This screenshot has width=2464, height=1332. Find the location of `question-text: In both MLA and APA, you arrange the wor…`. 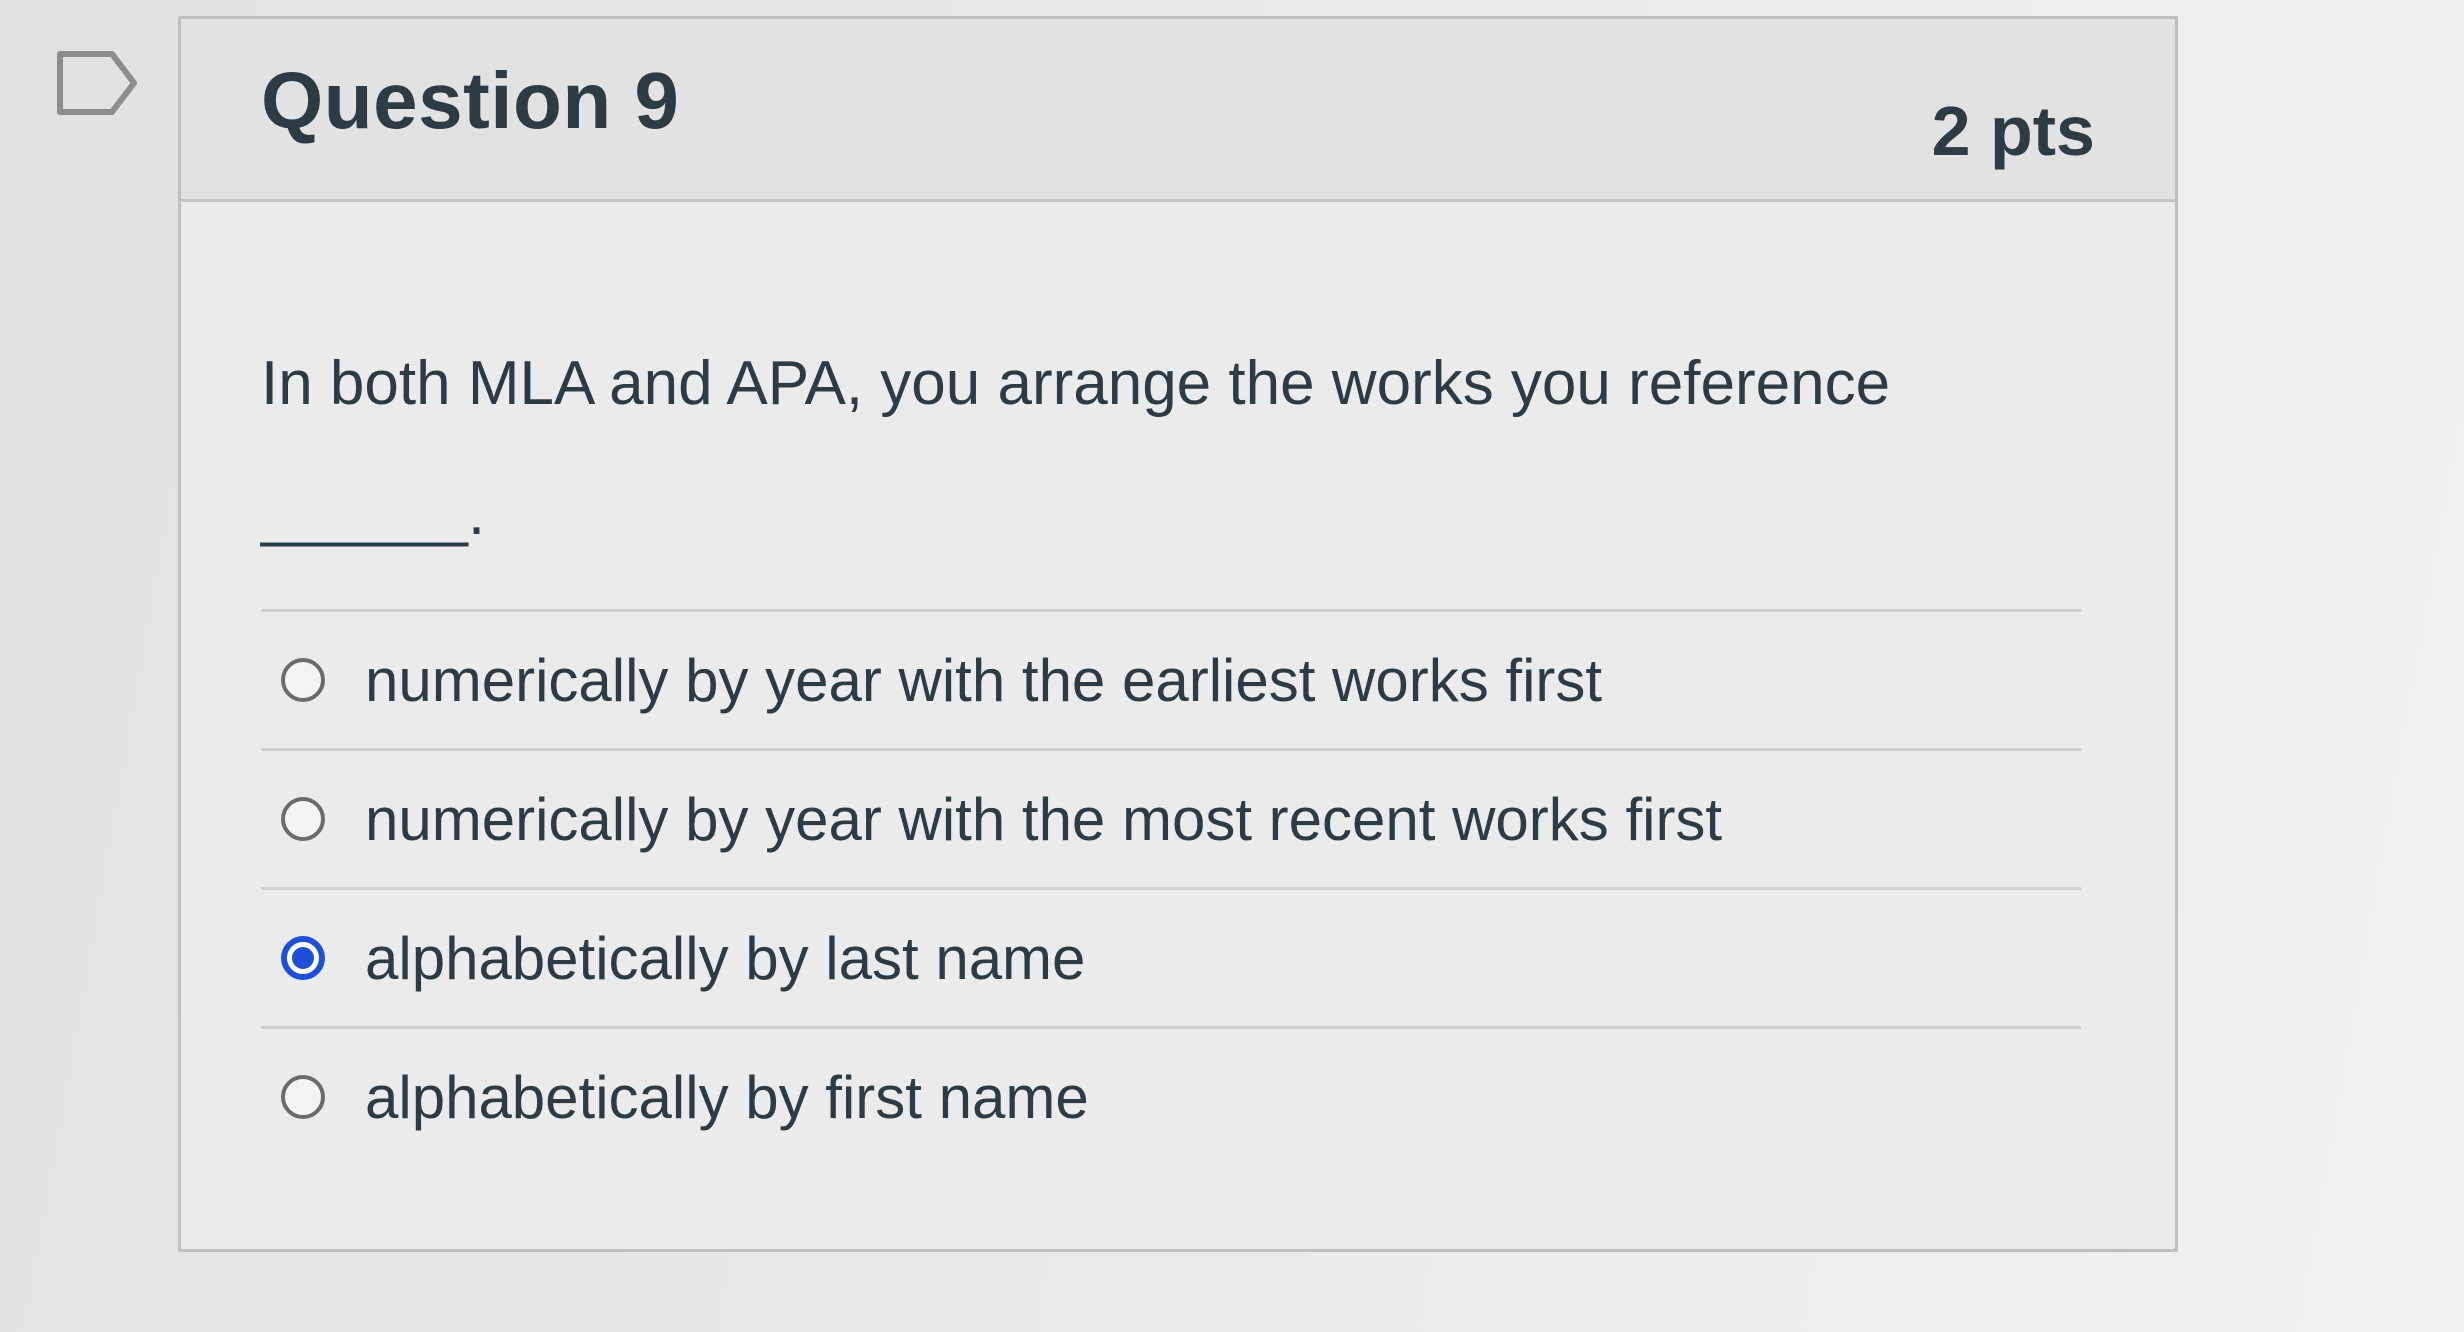

question-text: In both MLA and APA, you arrange the wor… is located at coordinates (1181, 449).